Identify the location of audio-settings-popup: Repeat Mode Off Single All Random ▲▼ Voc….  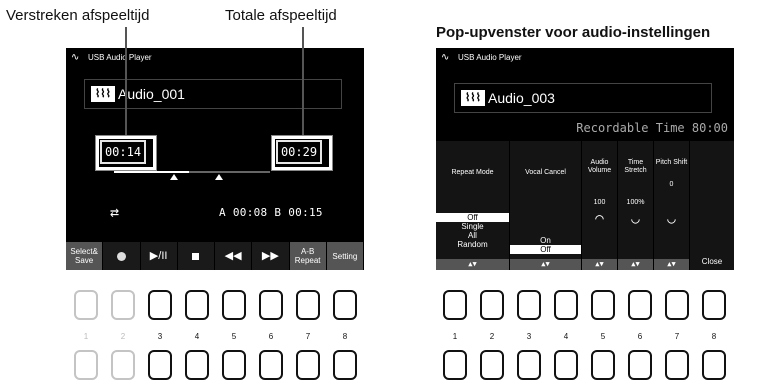
(585, 205).